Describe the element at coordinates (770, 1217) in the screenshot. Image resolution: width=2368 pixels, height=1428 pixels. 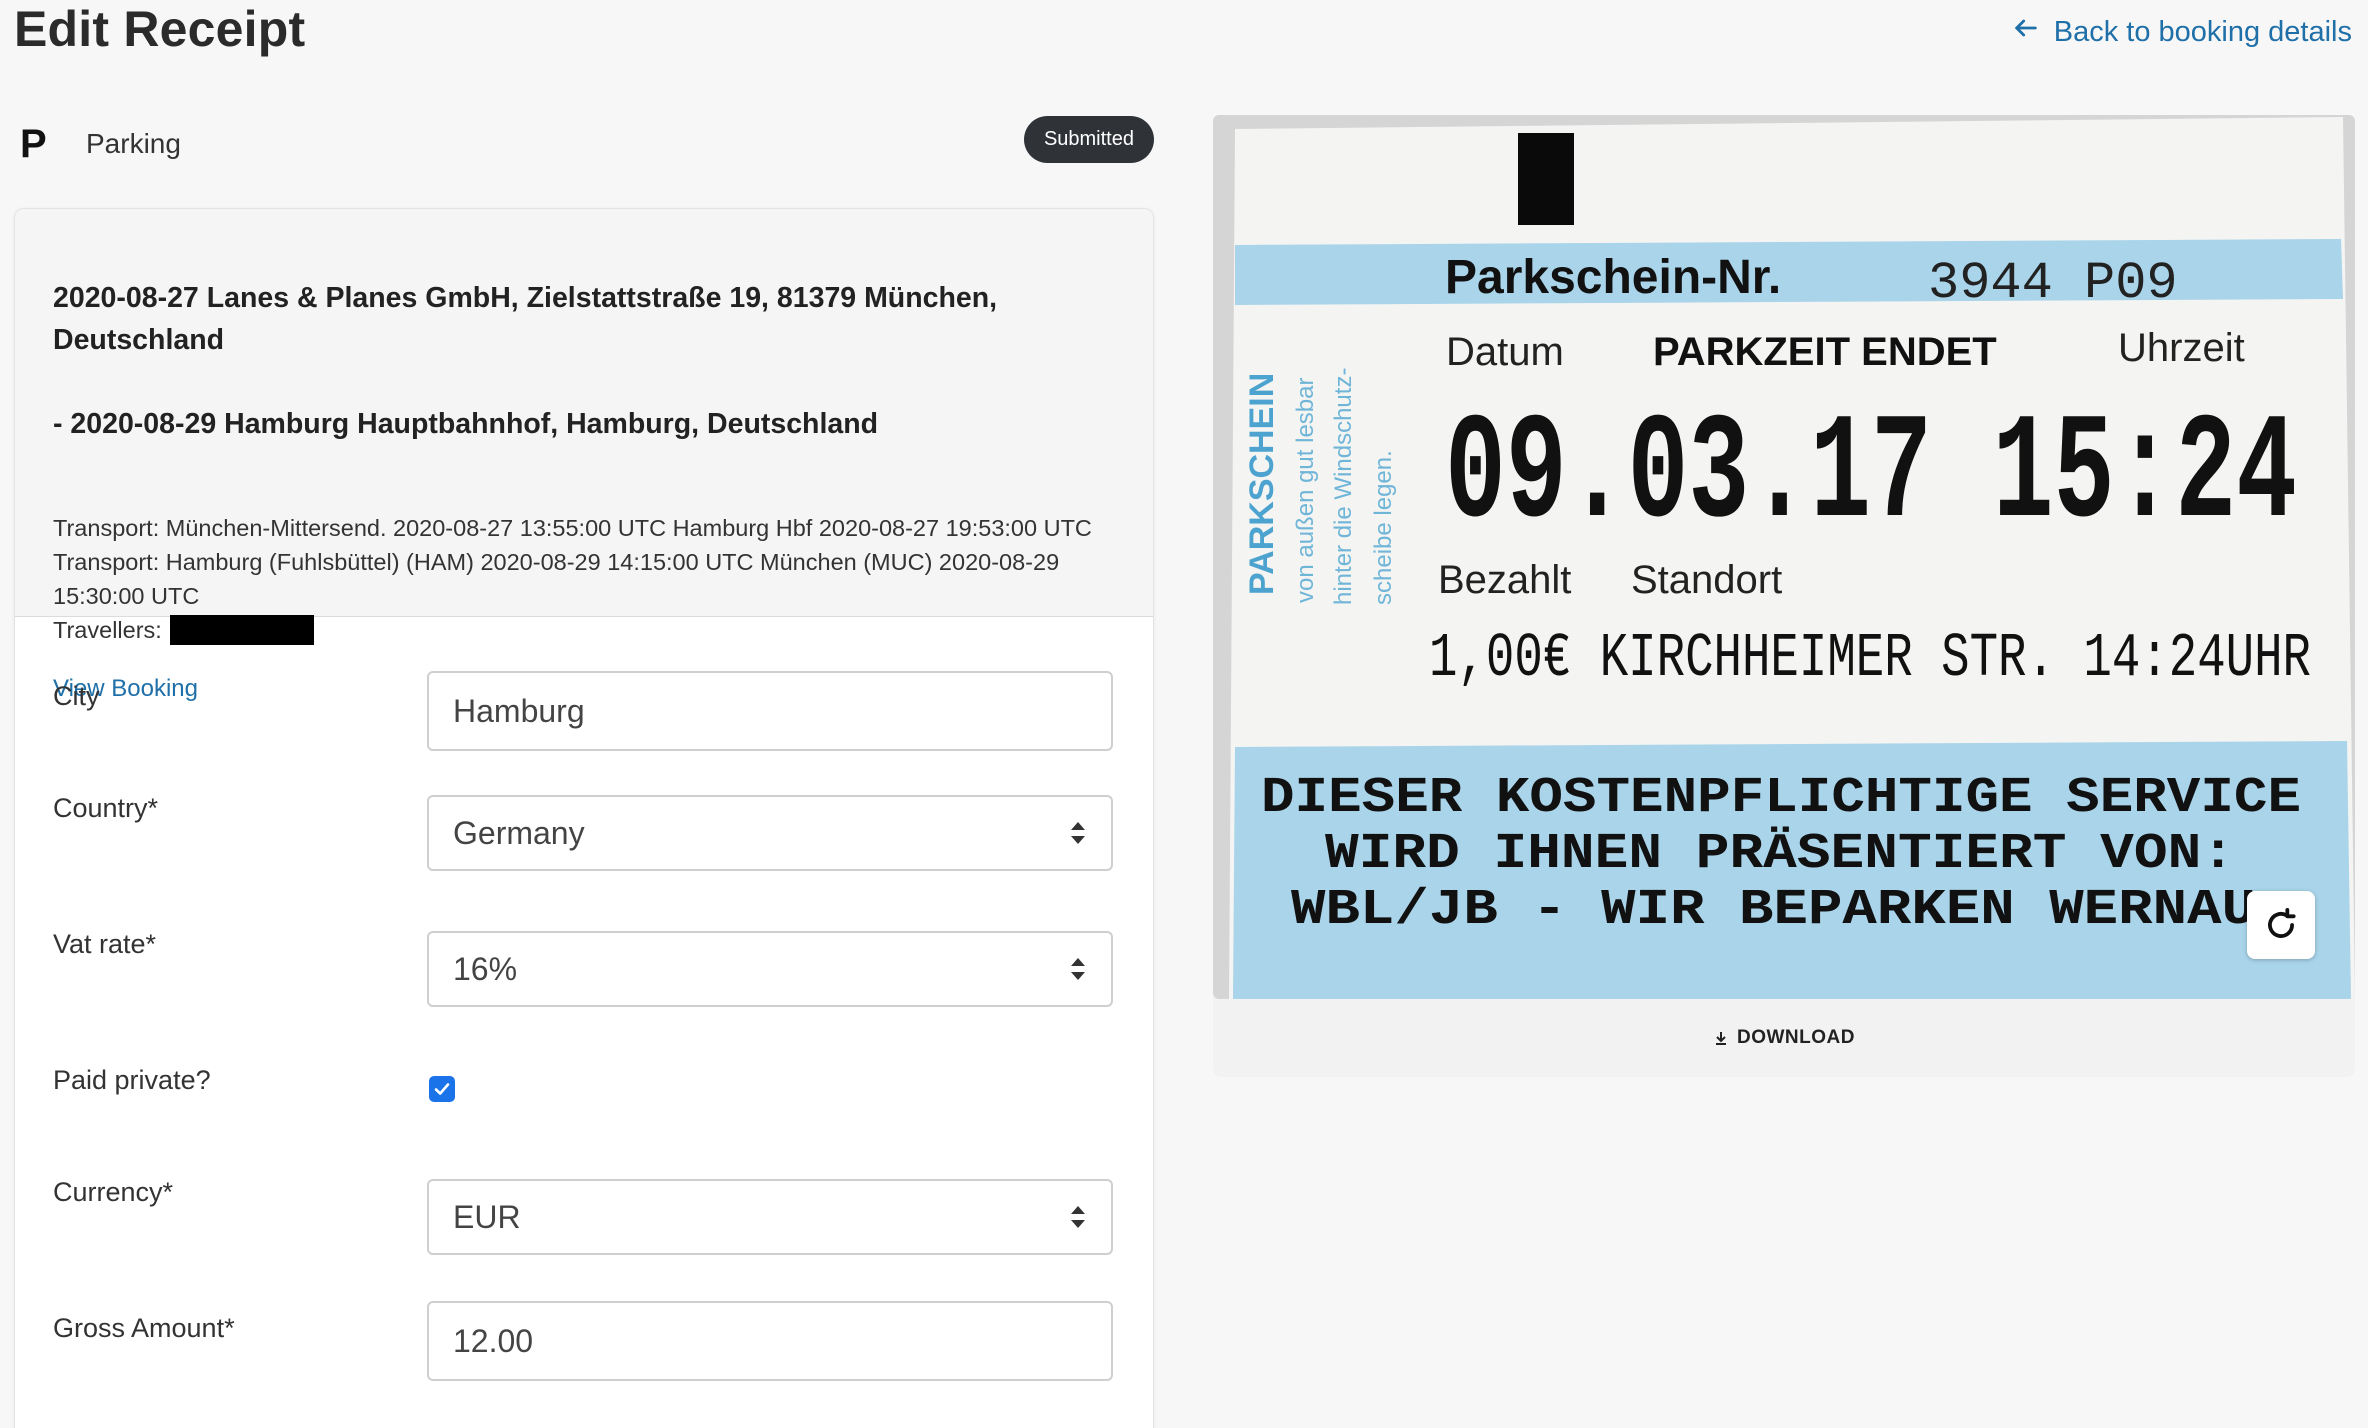
I see `currency-select: EUR` at that location.